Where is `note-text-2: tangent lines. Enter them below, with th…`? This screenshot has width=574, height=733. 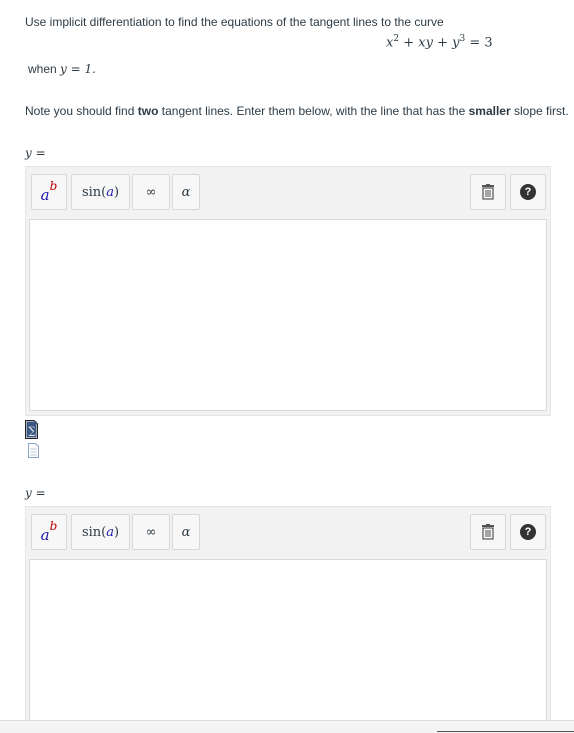
note-text-2: tangent lines. Enter them below, with th… is located at coordinates (313, 111).